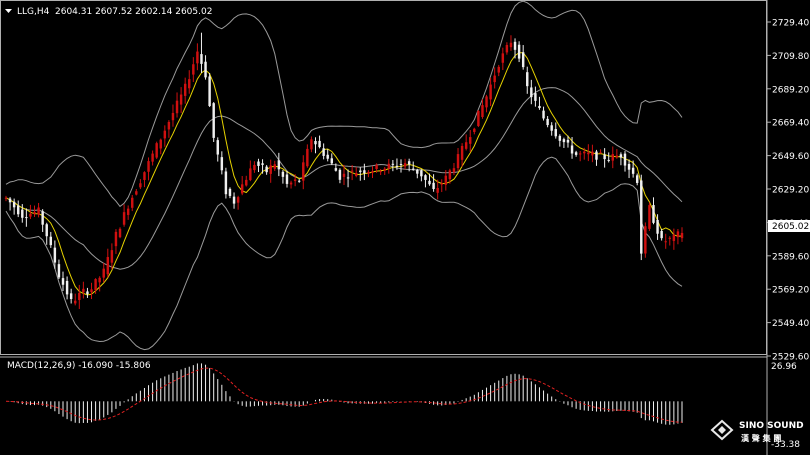  What do you see at coordinates (790, 124) in the screenshot?
I see `price-axis-label: 2669.40` at bounding box center [790, 124].